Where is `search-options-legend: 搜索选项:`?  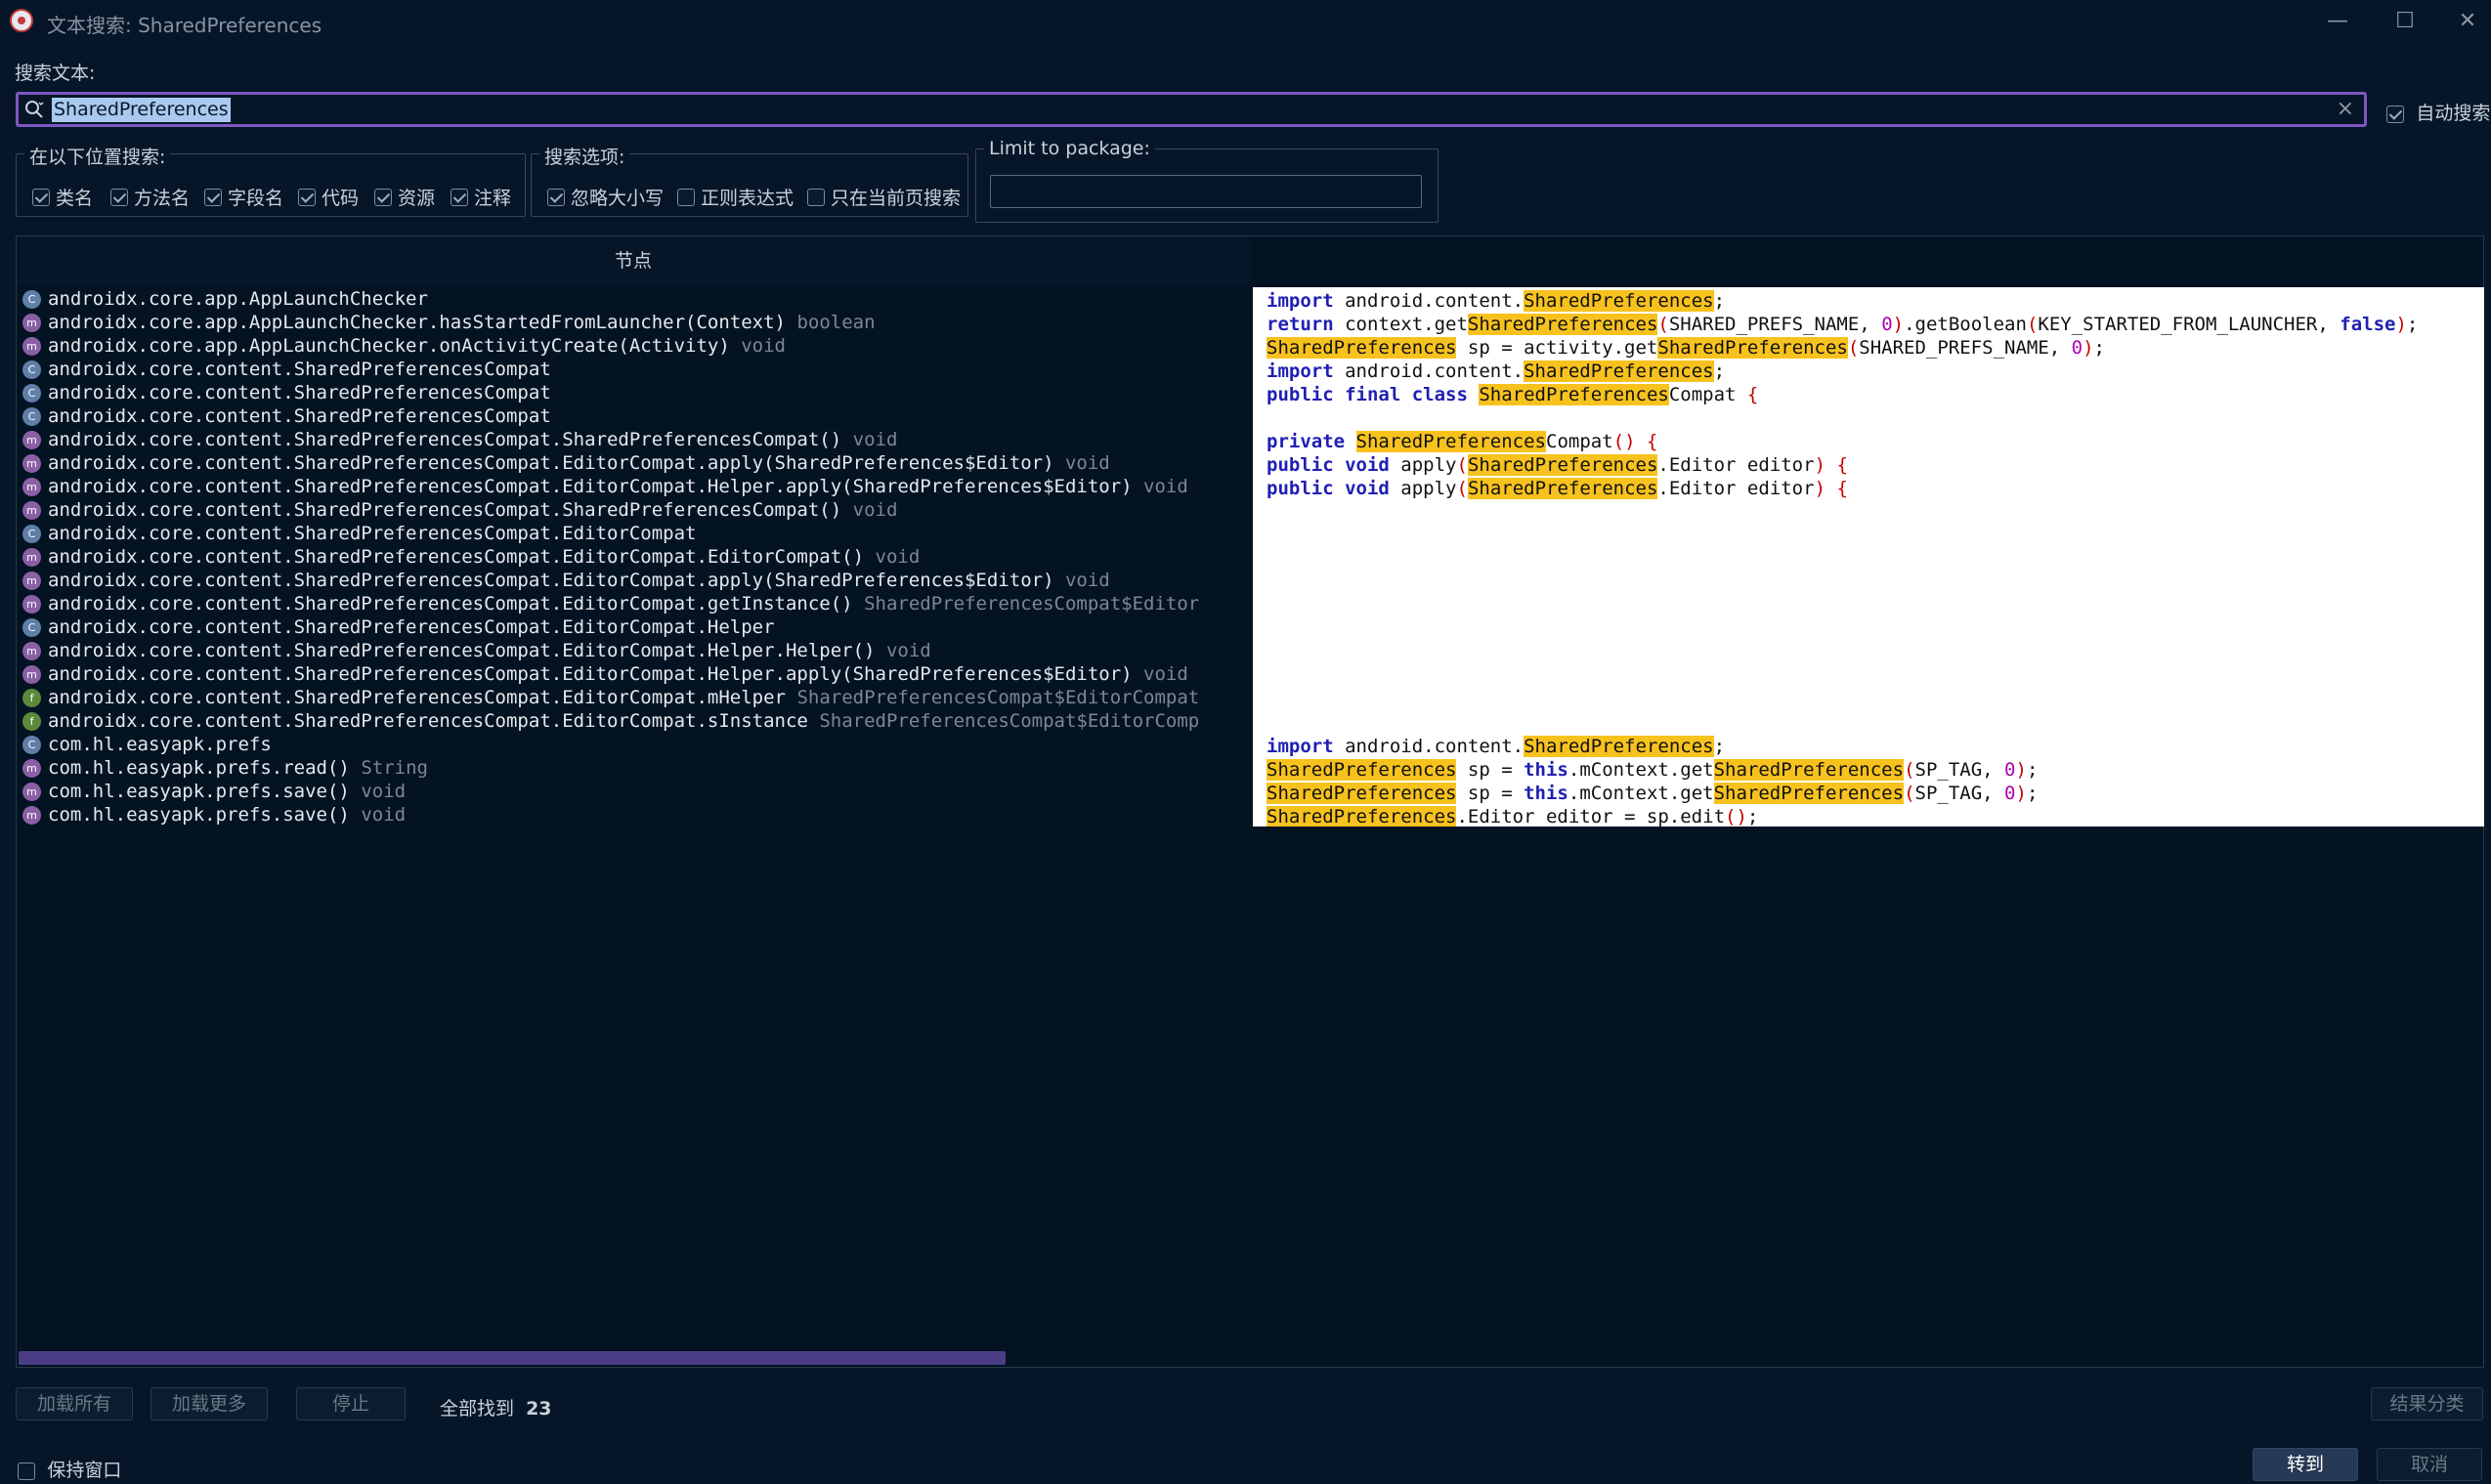
search-options-legend: 搜索选项: is located at coordinates (585, 156).